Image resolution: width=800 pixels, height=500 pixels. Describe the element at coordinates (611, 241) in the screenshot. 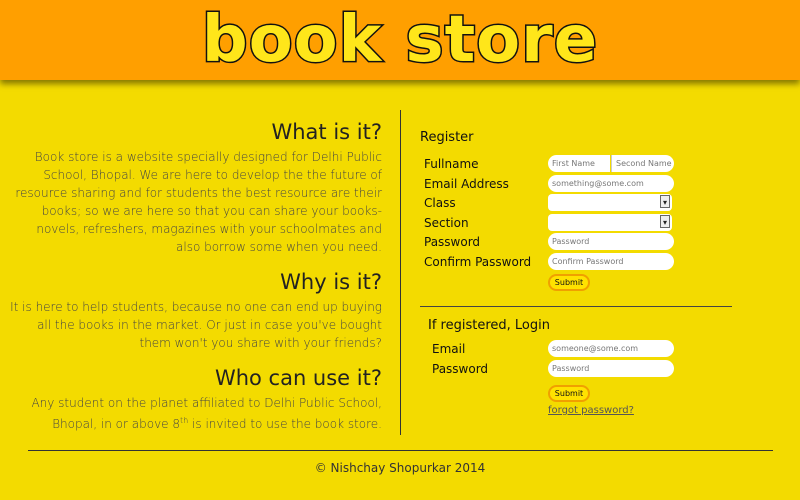

I see `password-input: Password` at that location.